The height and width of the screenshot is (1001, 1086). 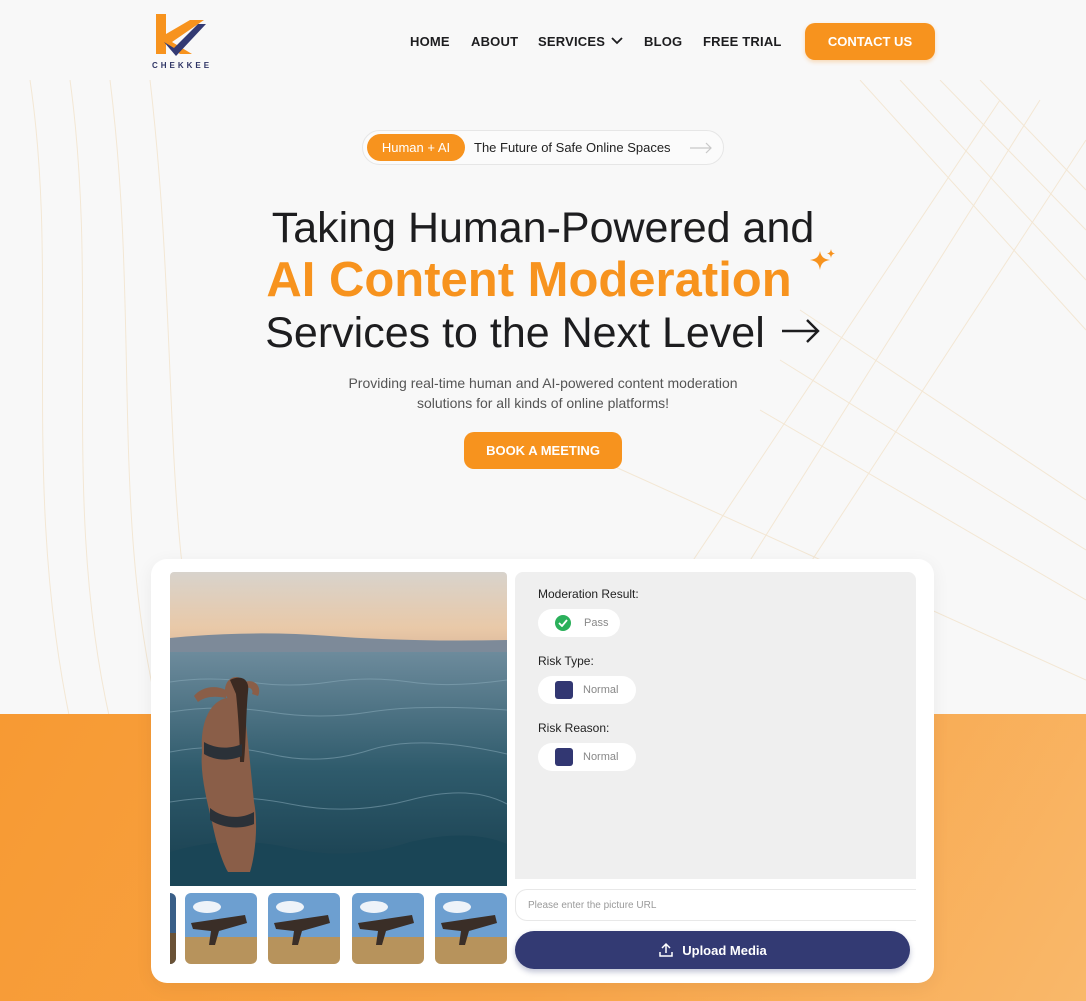 I want to click on moderation-result-value: Pass, so click(x=596, y=623).